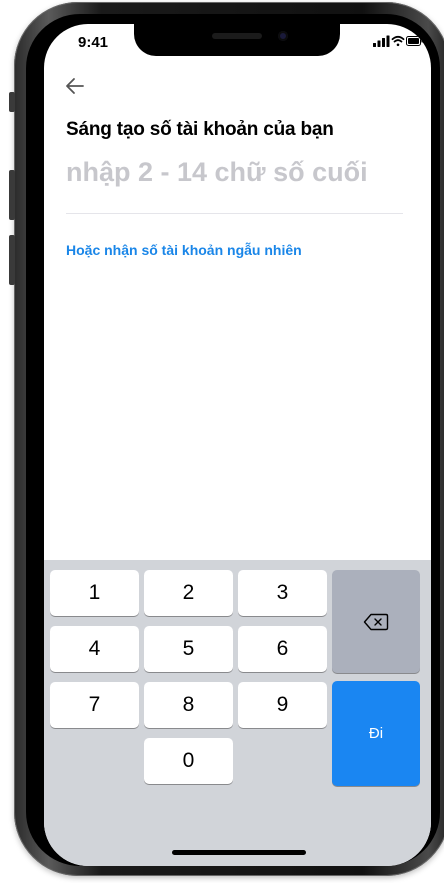  Describe the element at coordinates (234, 213) in the screenshot. I see `input-underline` at that location.